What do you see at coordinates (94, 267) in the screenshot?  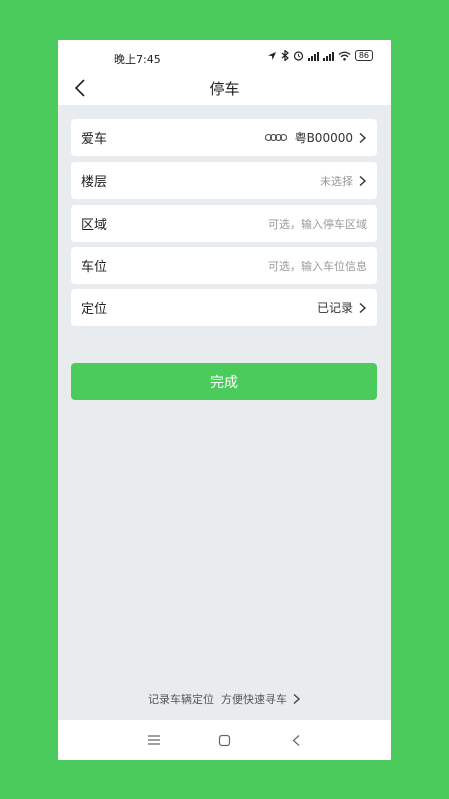 I see `spot-label: 车位` at bounding box center [94, 267].